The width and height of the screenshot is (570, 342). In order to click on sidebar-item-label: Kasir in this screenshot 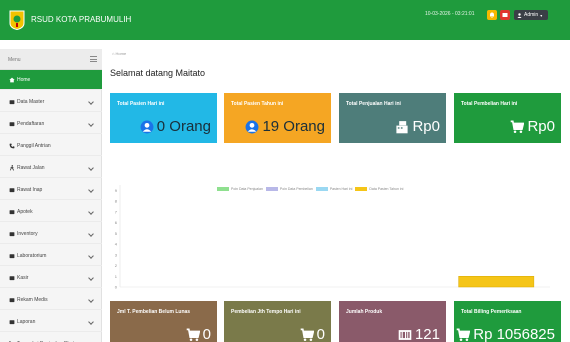, I will do `click(23, 277)`.